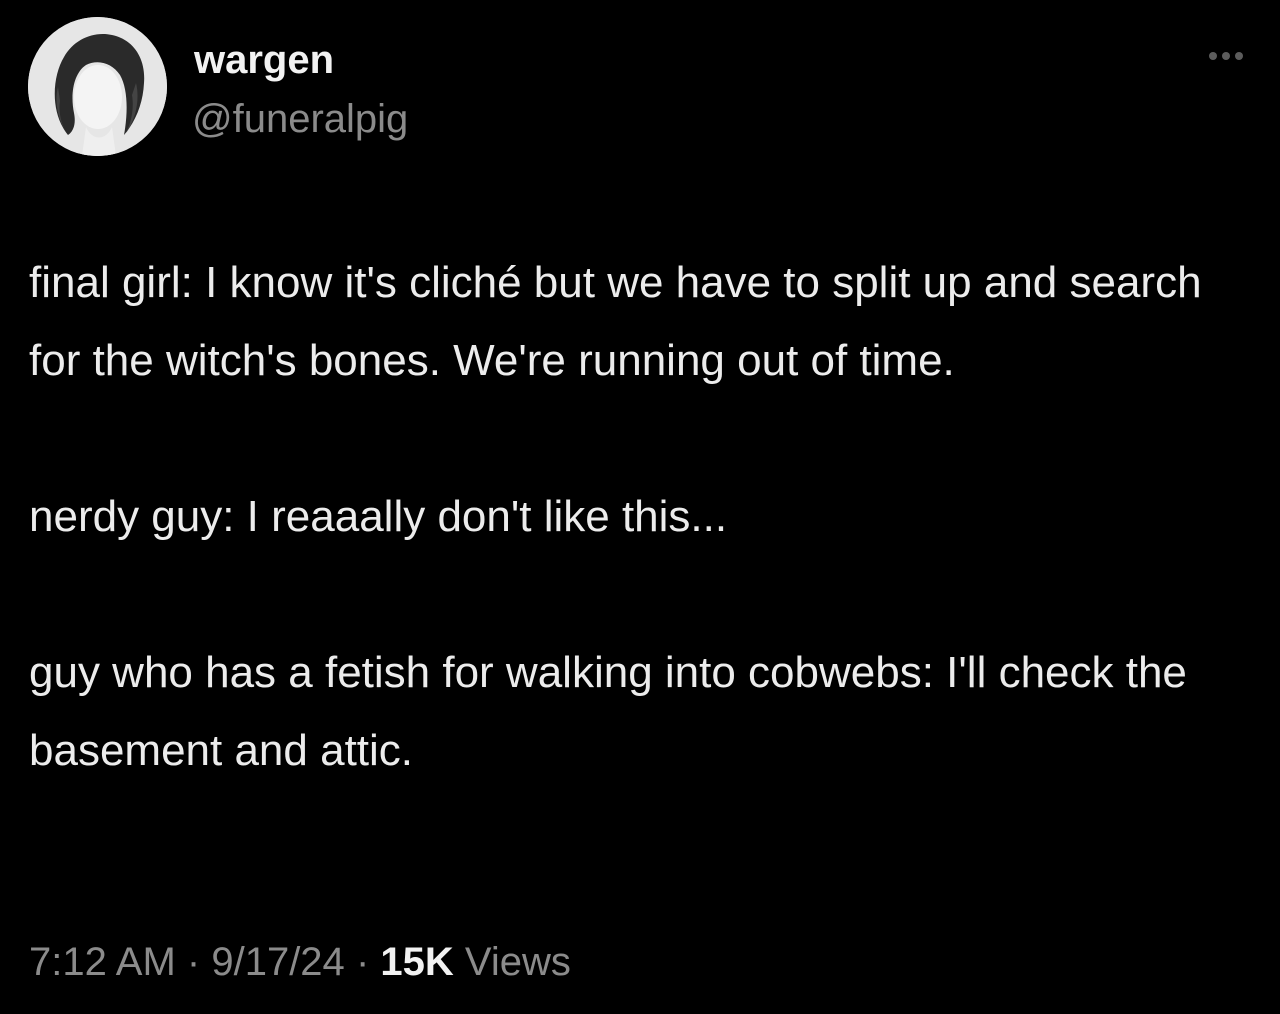 This screenshot has width=1280, height=1014. I want to click on tweet-time: 7:12 AM, so click(102, 962).